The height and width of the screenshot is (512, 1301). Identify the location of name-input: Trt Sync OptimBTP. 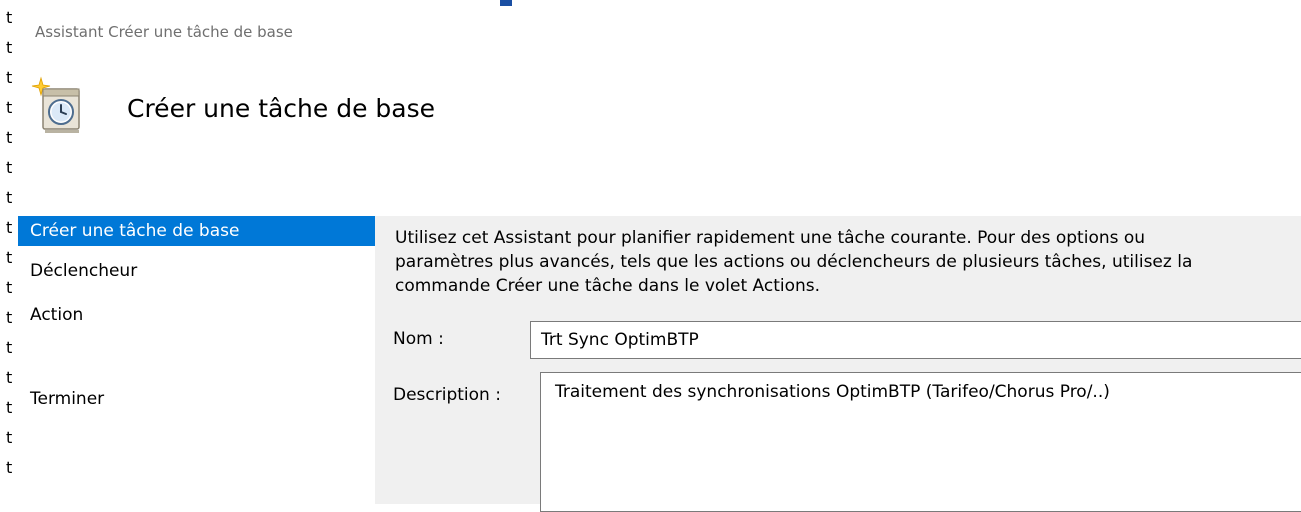
(915, 340).